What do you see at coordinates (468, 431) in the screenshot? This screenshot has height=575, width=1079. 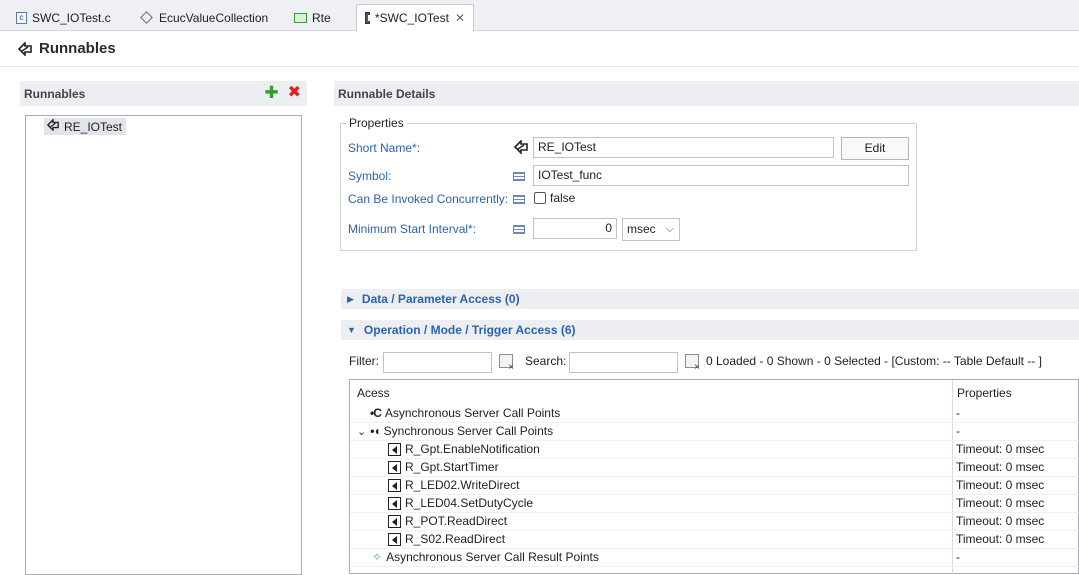 I see `row-label: Synchronous Server Call Points` at bounding box center [468, 431].